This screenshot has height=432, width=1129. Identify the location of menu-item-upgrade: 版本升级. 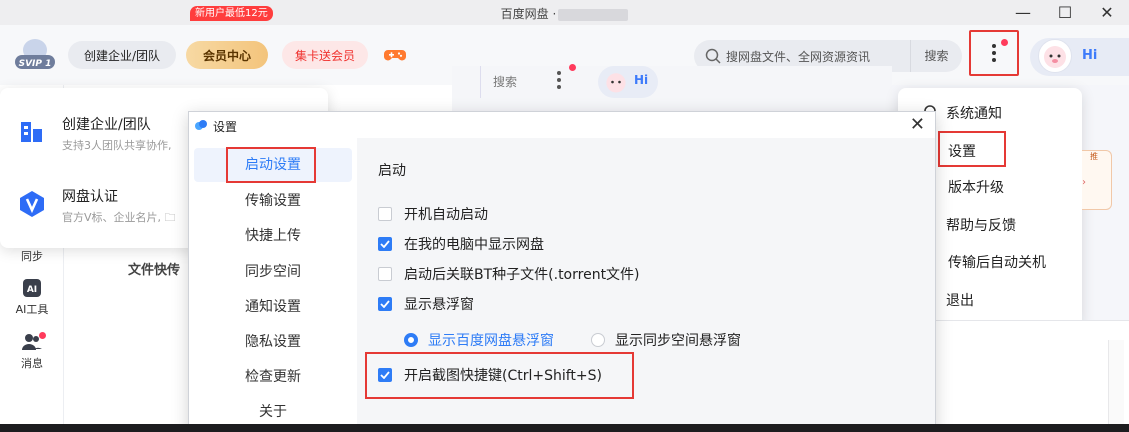
(976, 187).